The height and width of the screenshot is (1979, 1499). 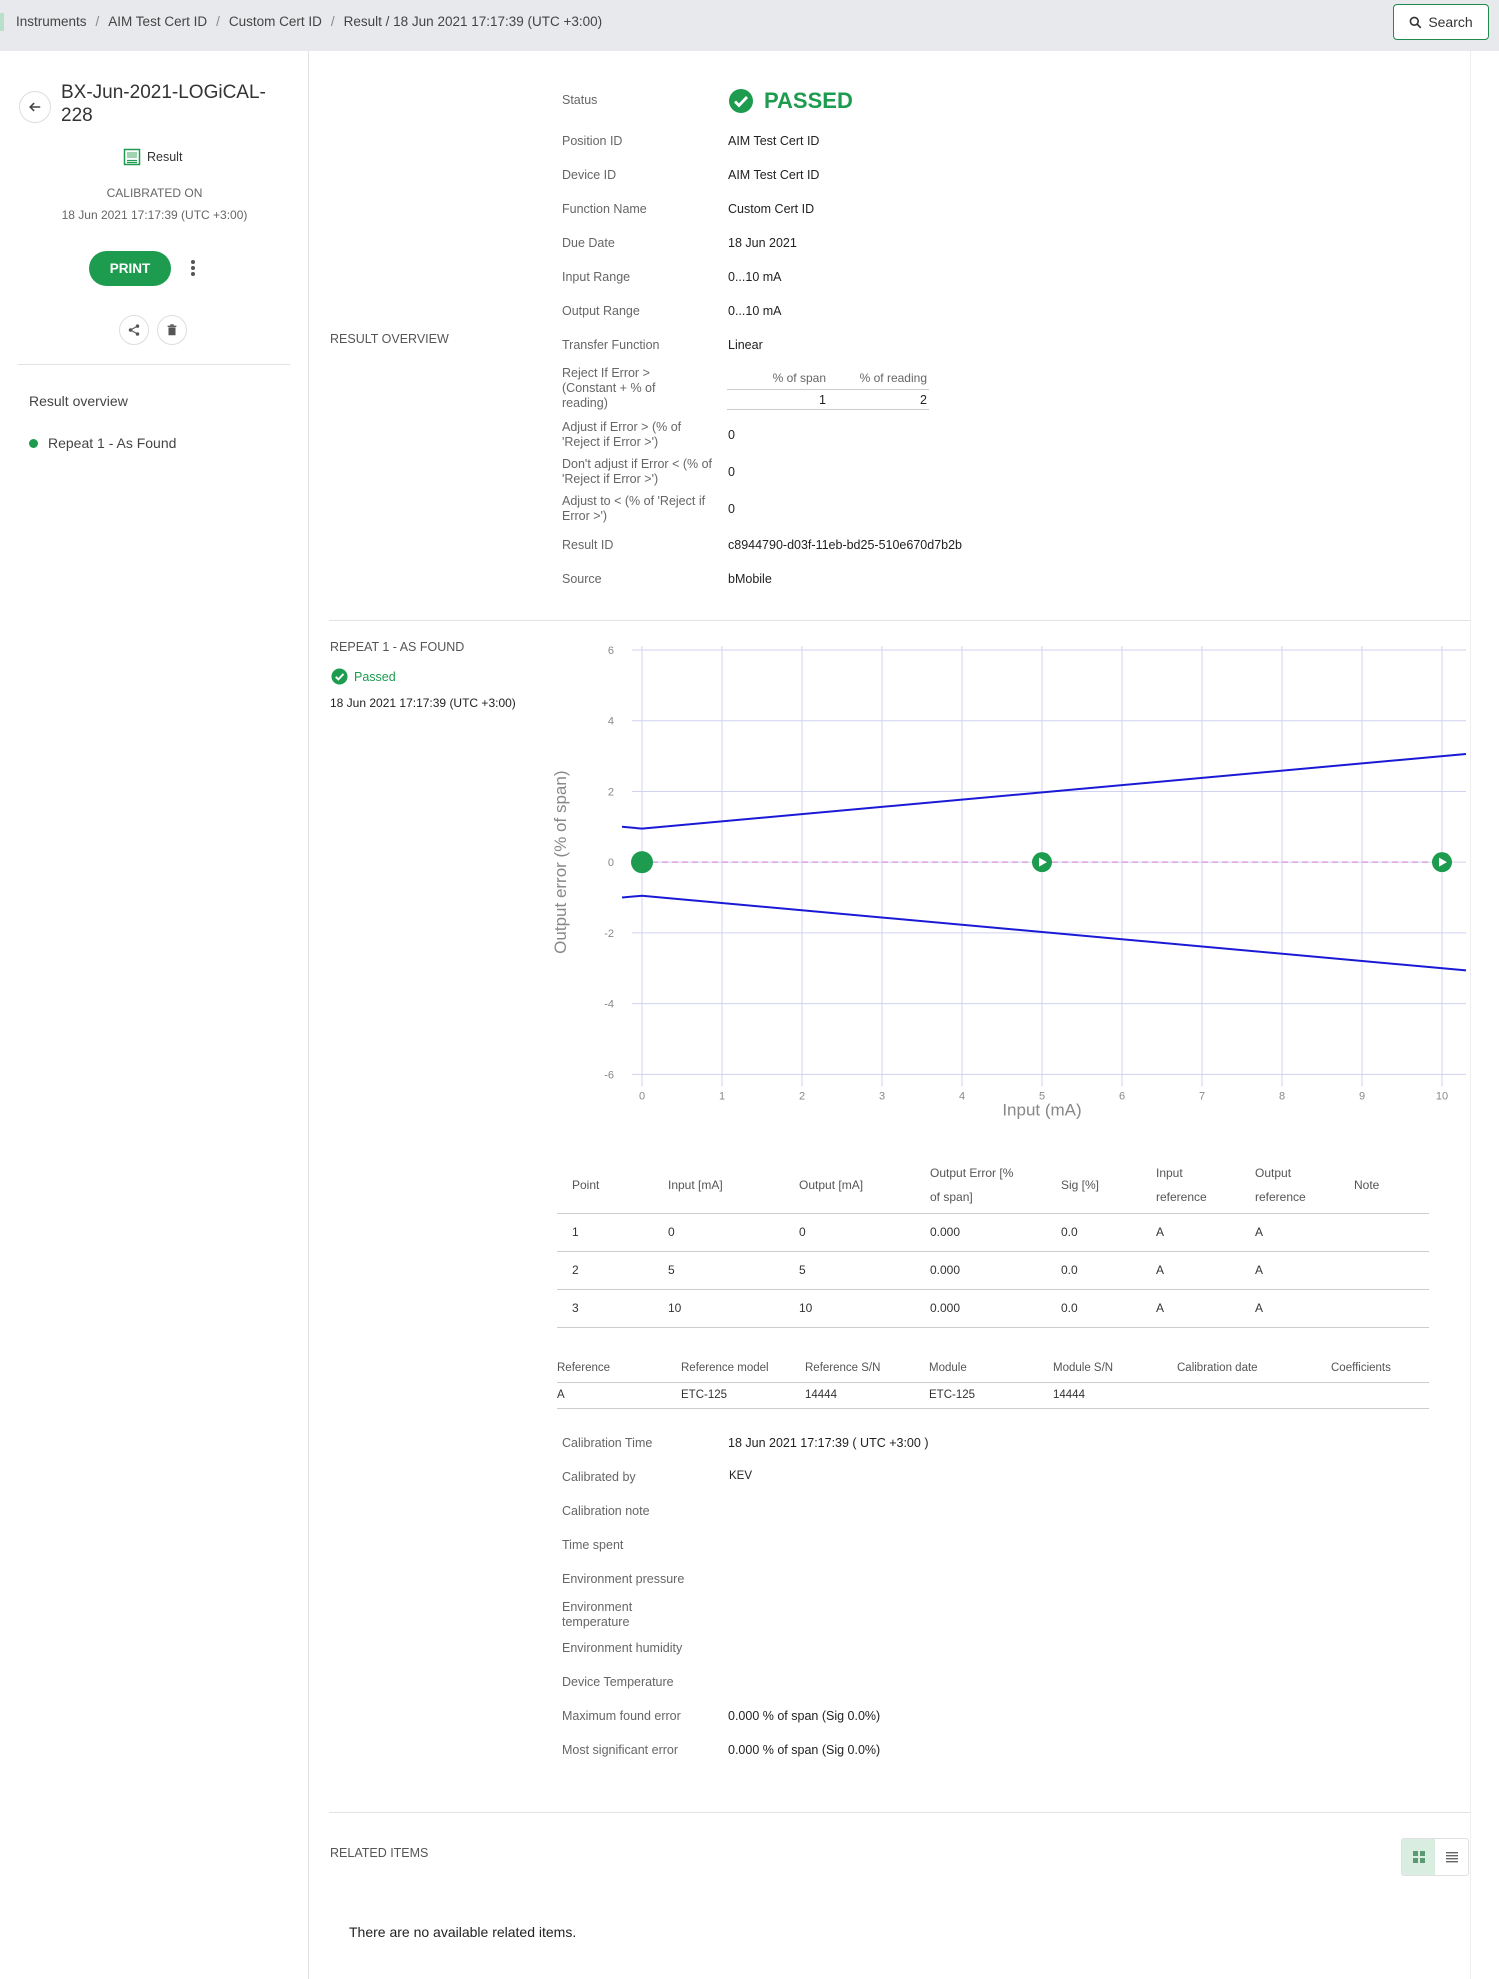 What do you see at coordinates (1362, 1096) in the screenshot?
I see `chart-x-tick-label: 9` at bounding box center [1362, 1096].